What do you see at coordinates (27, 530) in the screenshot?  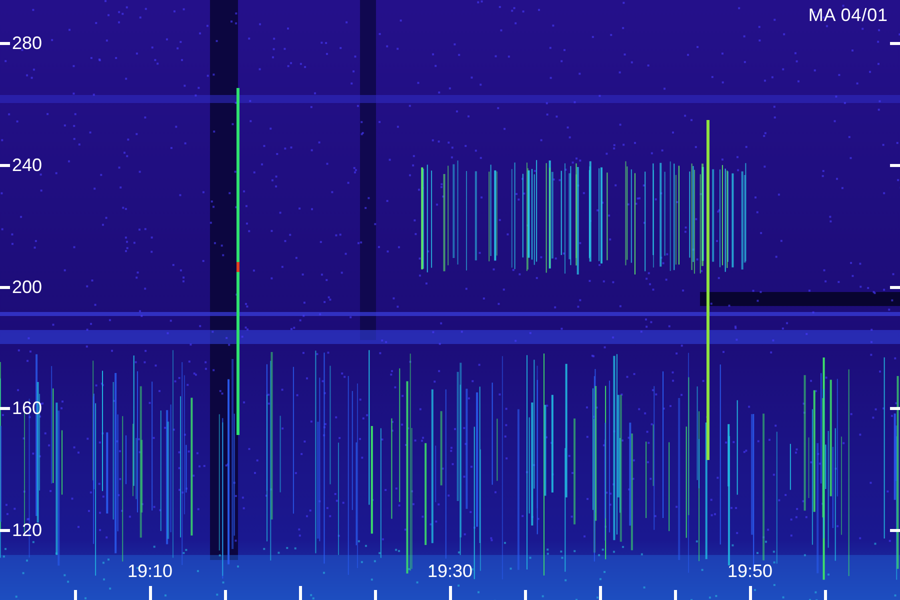 I see `axis-label: 120` at bounding box center [27, 530].